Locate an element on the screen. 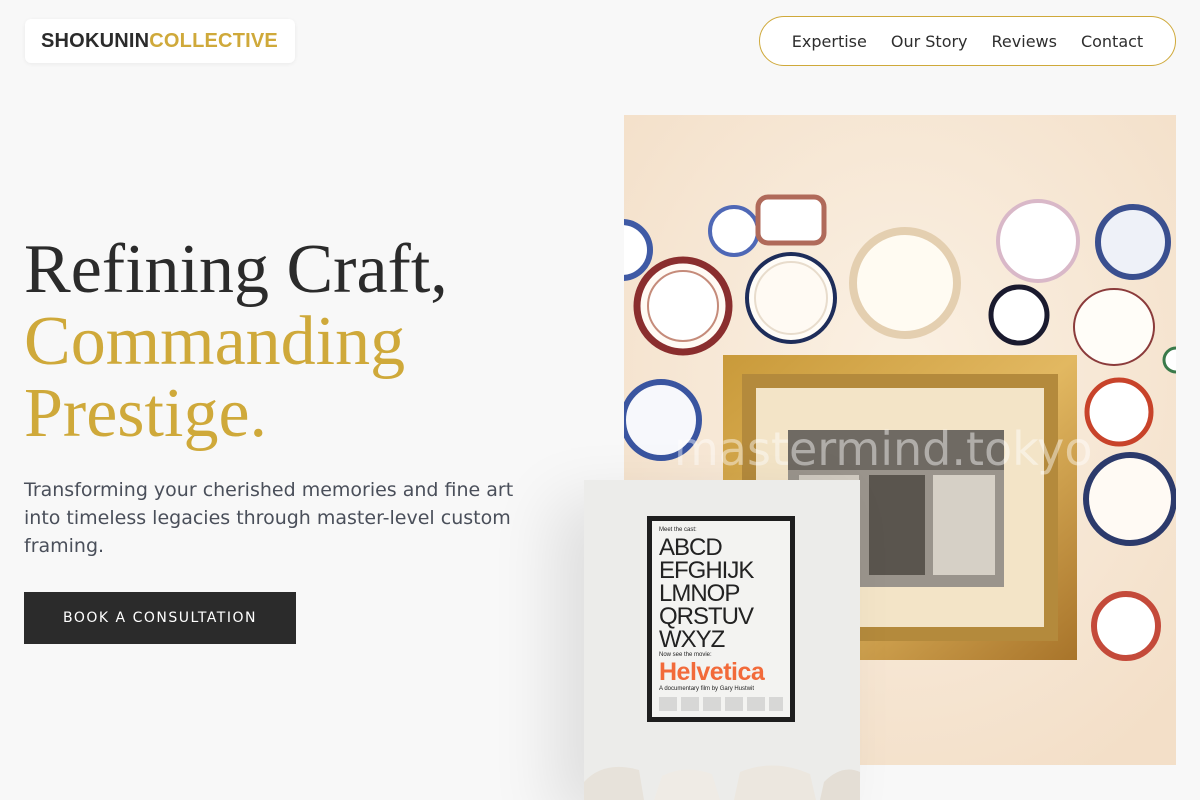 This screenshot has height=800, width=1200. nav-item-reviews: Reviews is located at coordinates (1024, 41).